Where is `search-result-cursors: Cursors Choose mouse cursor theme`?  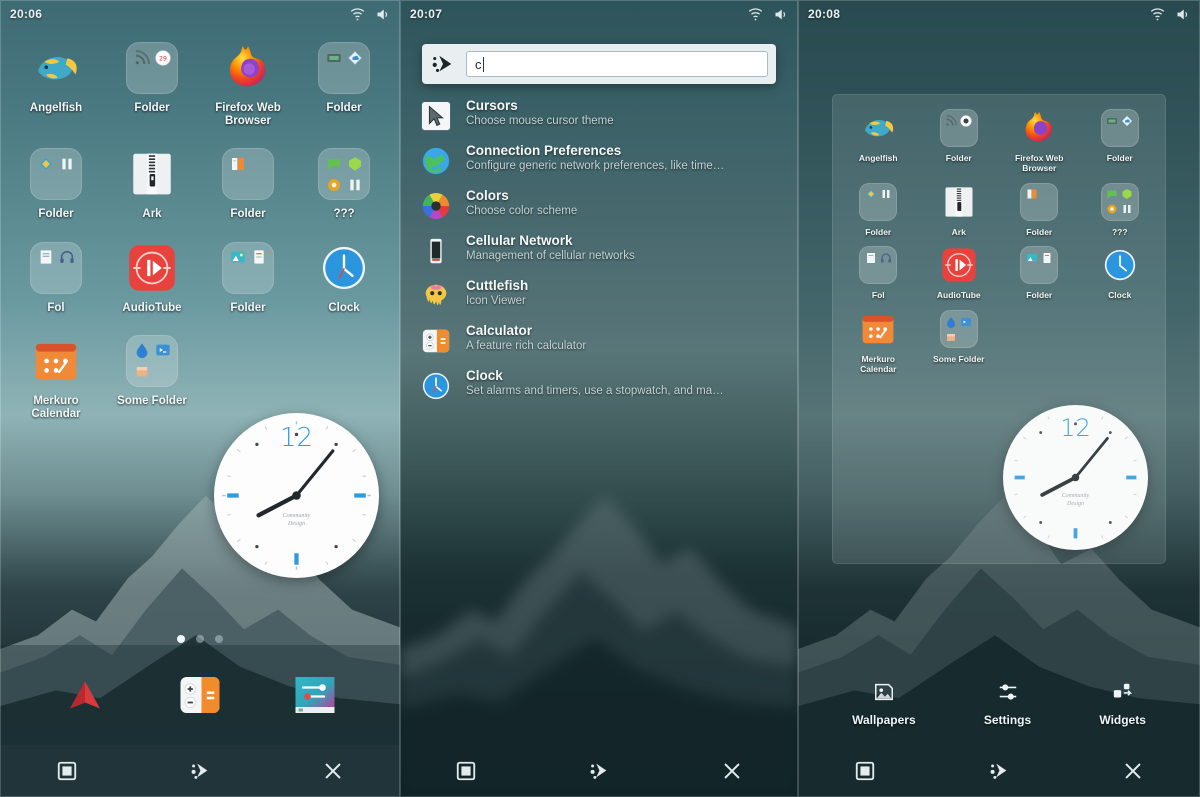
search-result-cursors: Cursors Choose mouse cursor theme is located at coordinates (603, 115).